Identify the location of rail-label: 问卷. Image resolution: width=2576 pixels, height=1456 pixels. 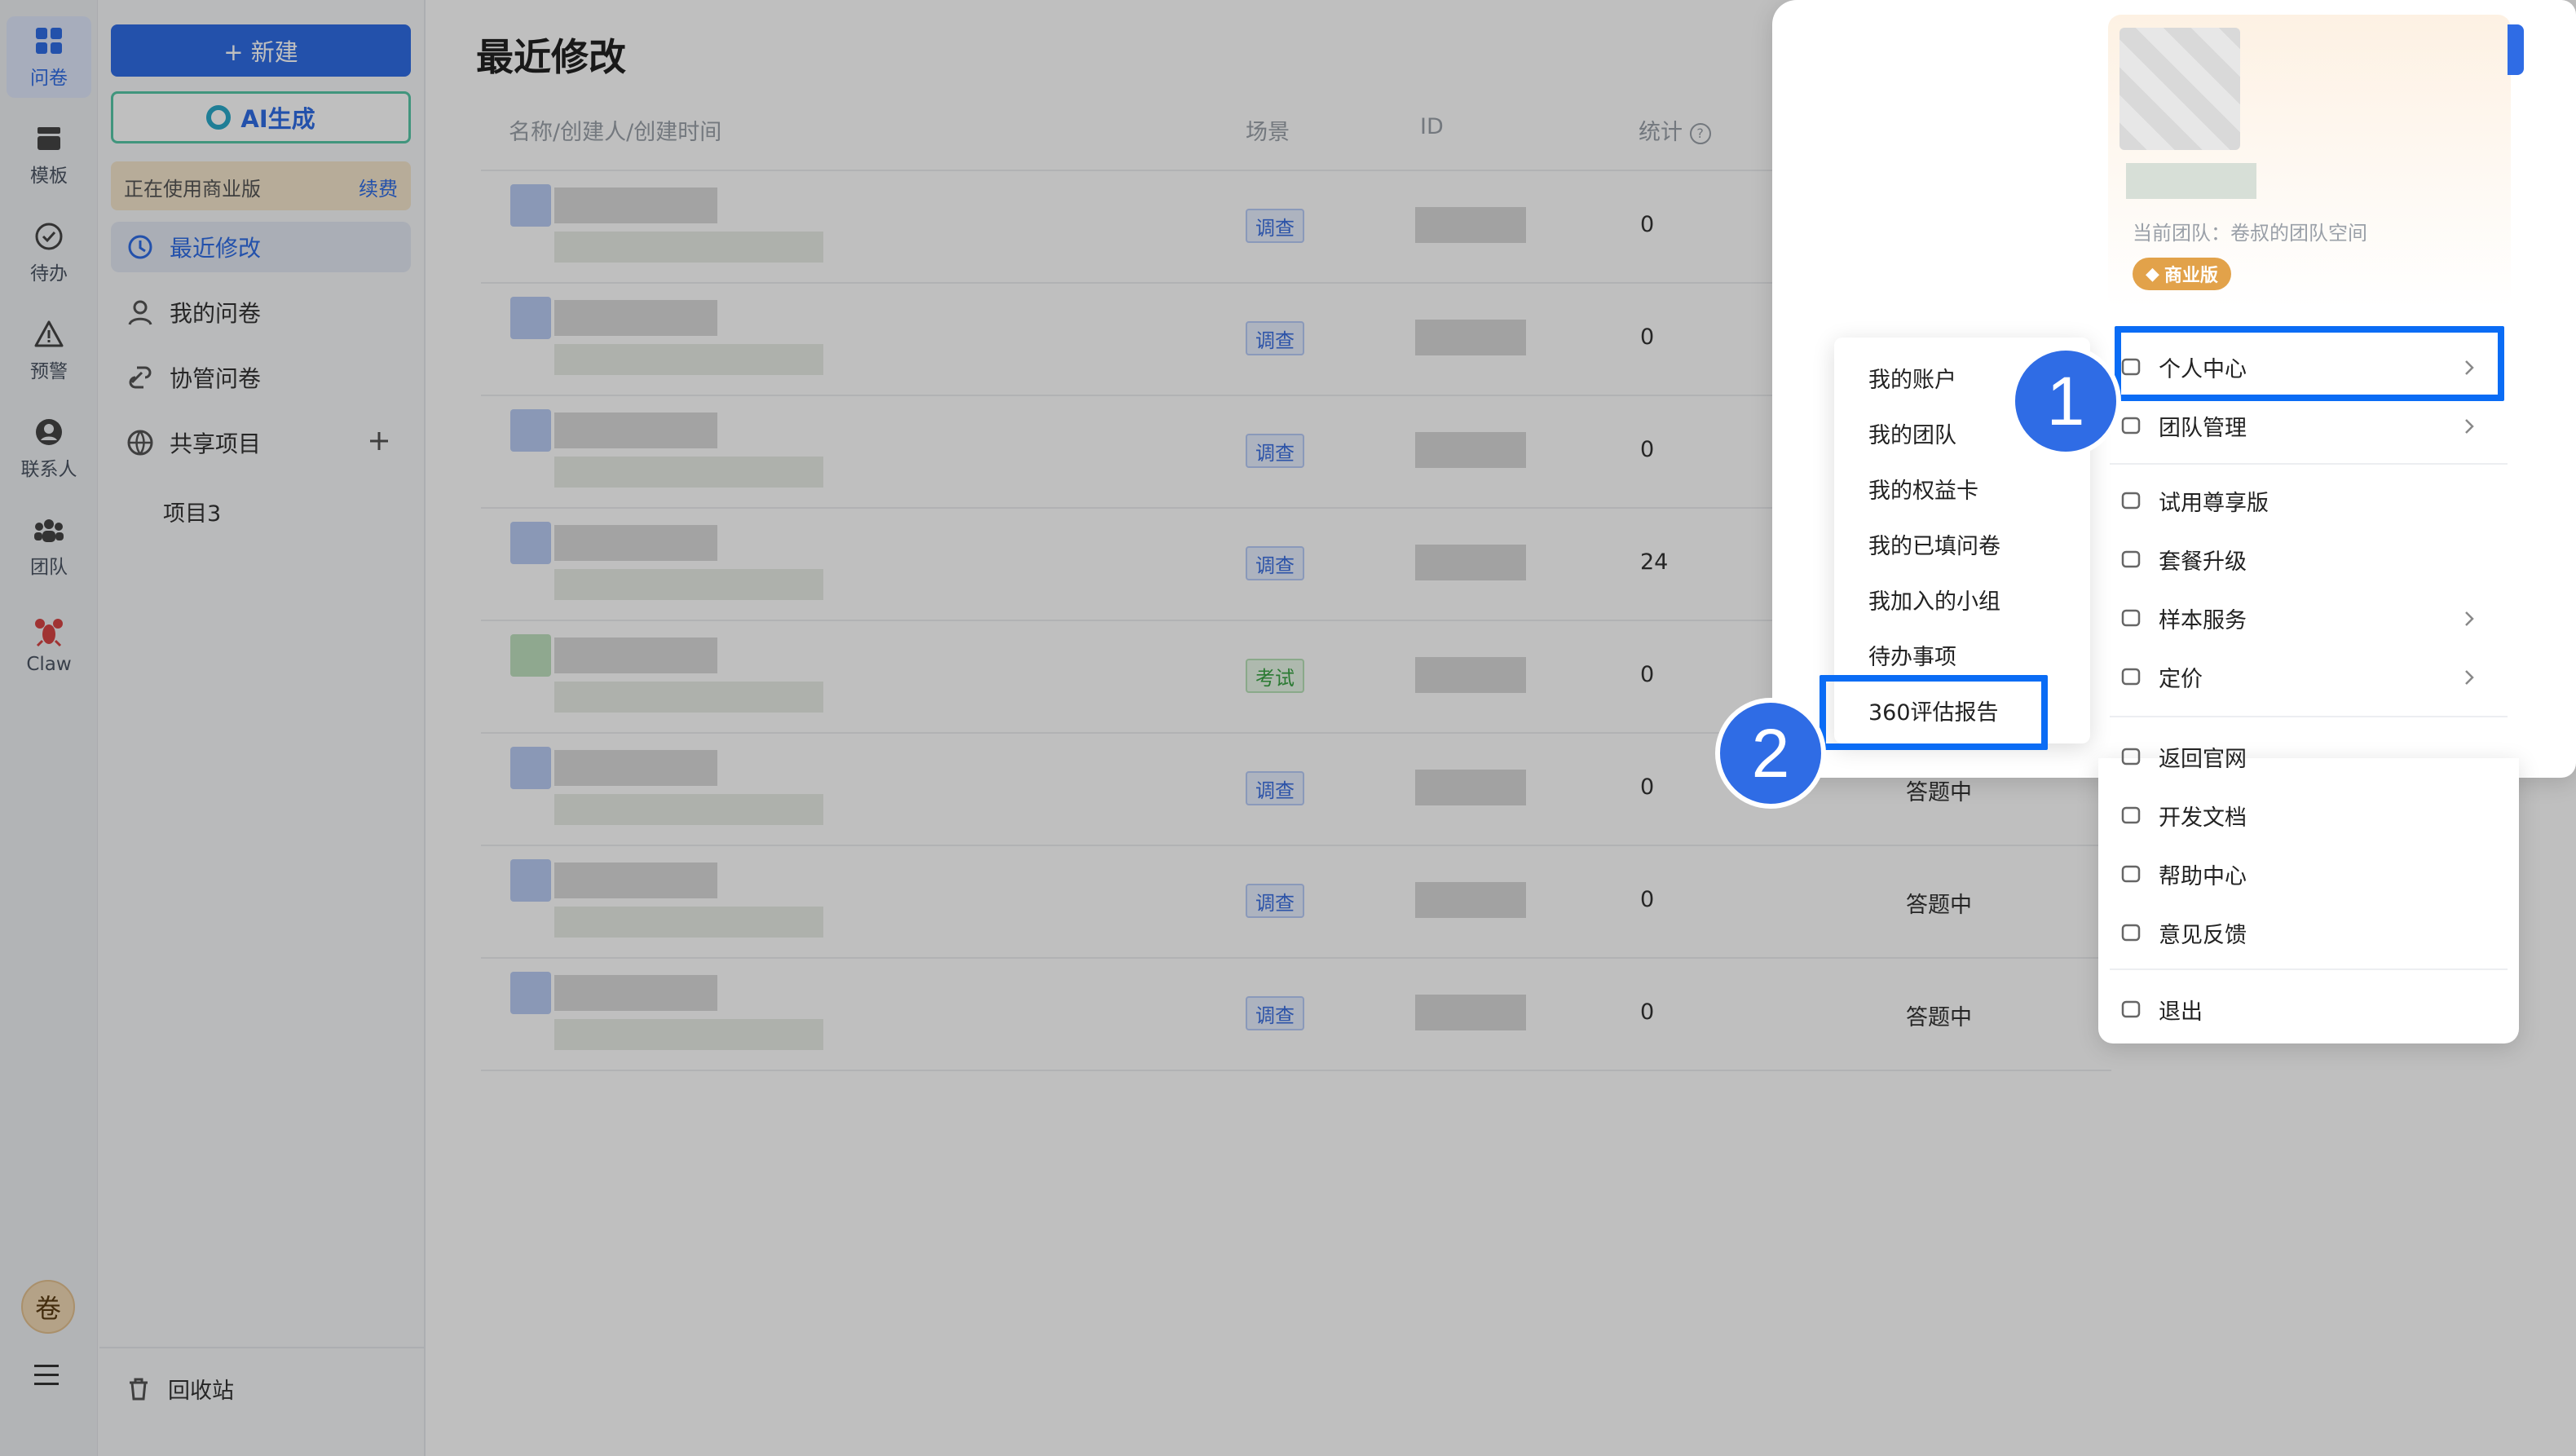
(49, 78).